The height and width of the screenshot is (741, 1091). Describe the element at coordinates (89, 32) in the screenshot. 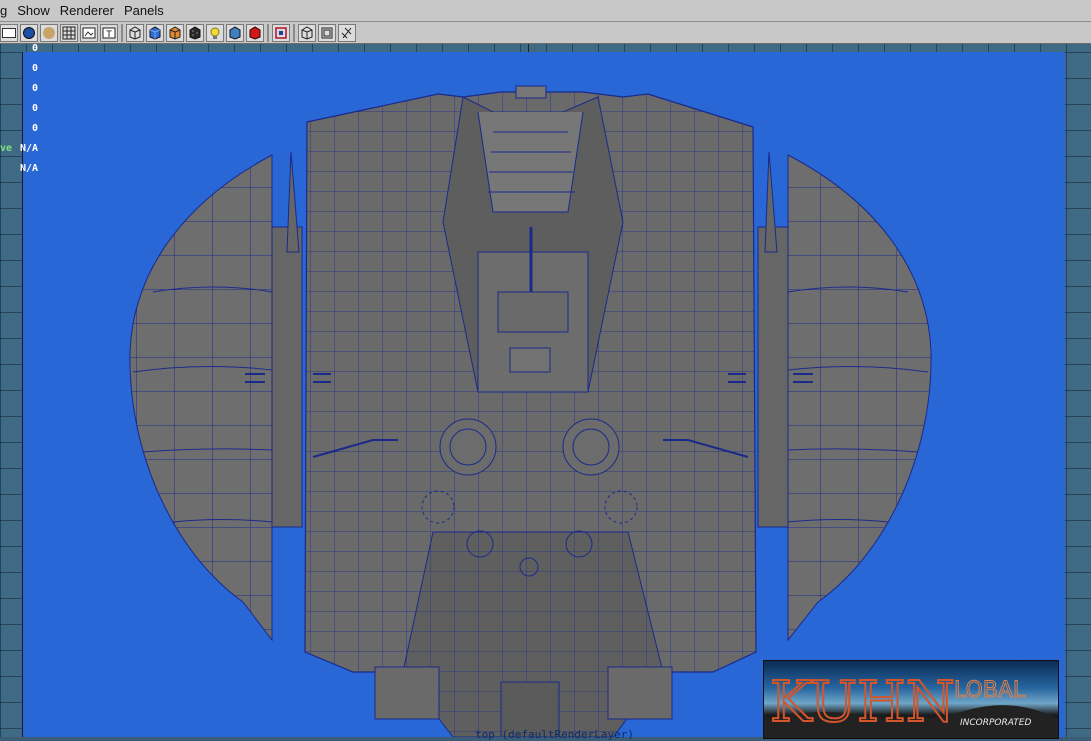

I see `image-plane-icon` at that location.